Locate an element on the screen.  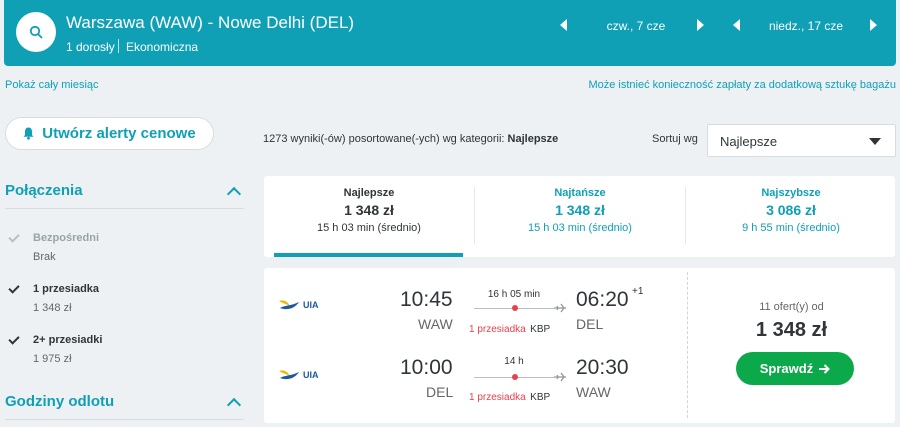
sort-select: Najlepsze is located at coordinates (801, 140).